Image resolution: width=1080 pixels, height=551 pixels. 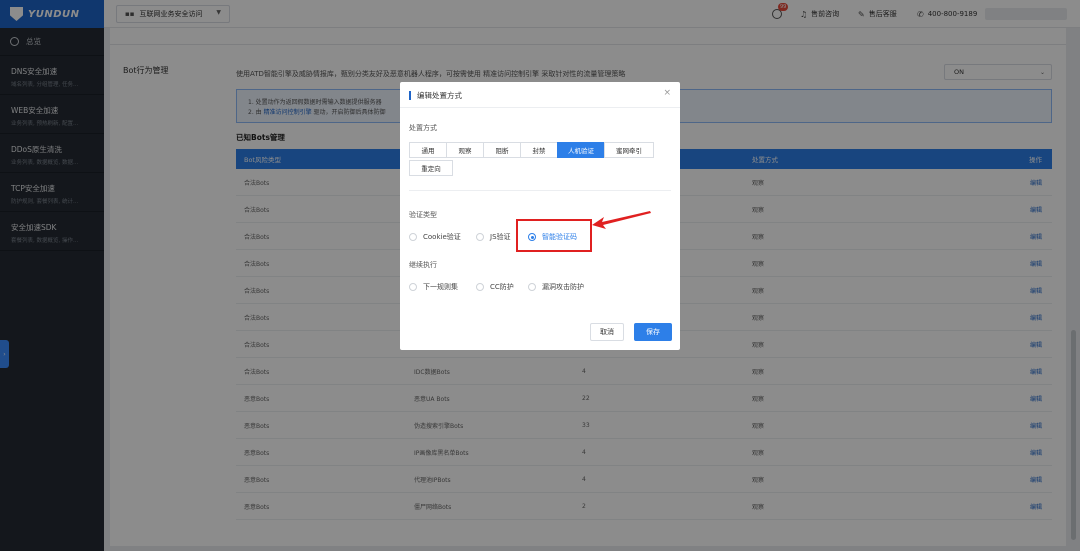 I want to click on radio-label: 下一规则集, so click(x=440, y=287).